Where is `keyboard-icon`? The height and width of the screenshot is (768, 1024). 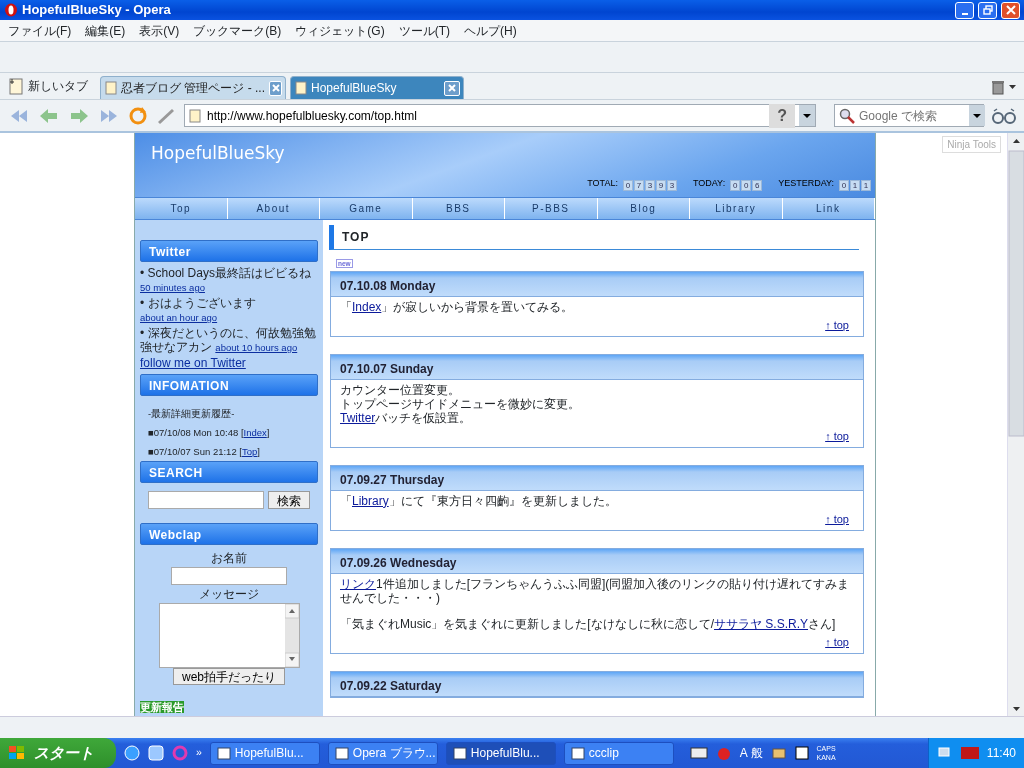
keyboard-icon is located at coordinates (698, 753).